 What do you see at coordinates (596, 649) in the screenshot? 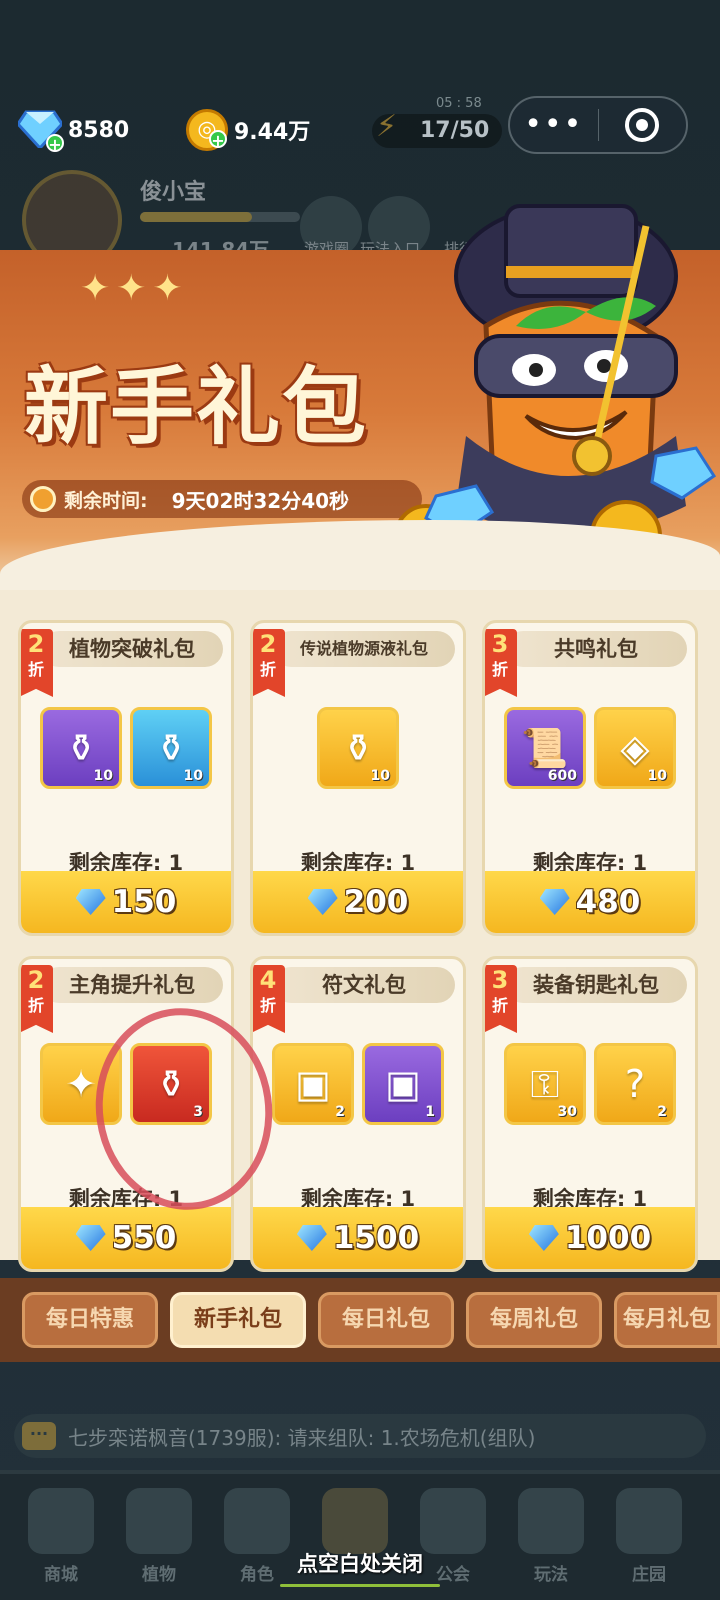
I see `pack-title: 共鸣礼包` at bounding box center [596, 649].